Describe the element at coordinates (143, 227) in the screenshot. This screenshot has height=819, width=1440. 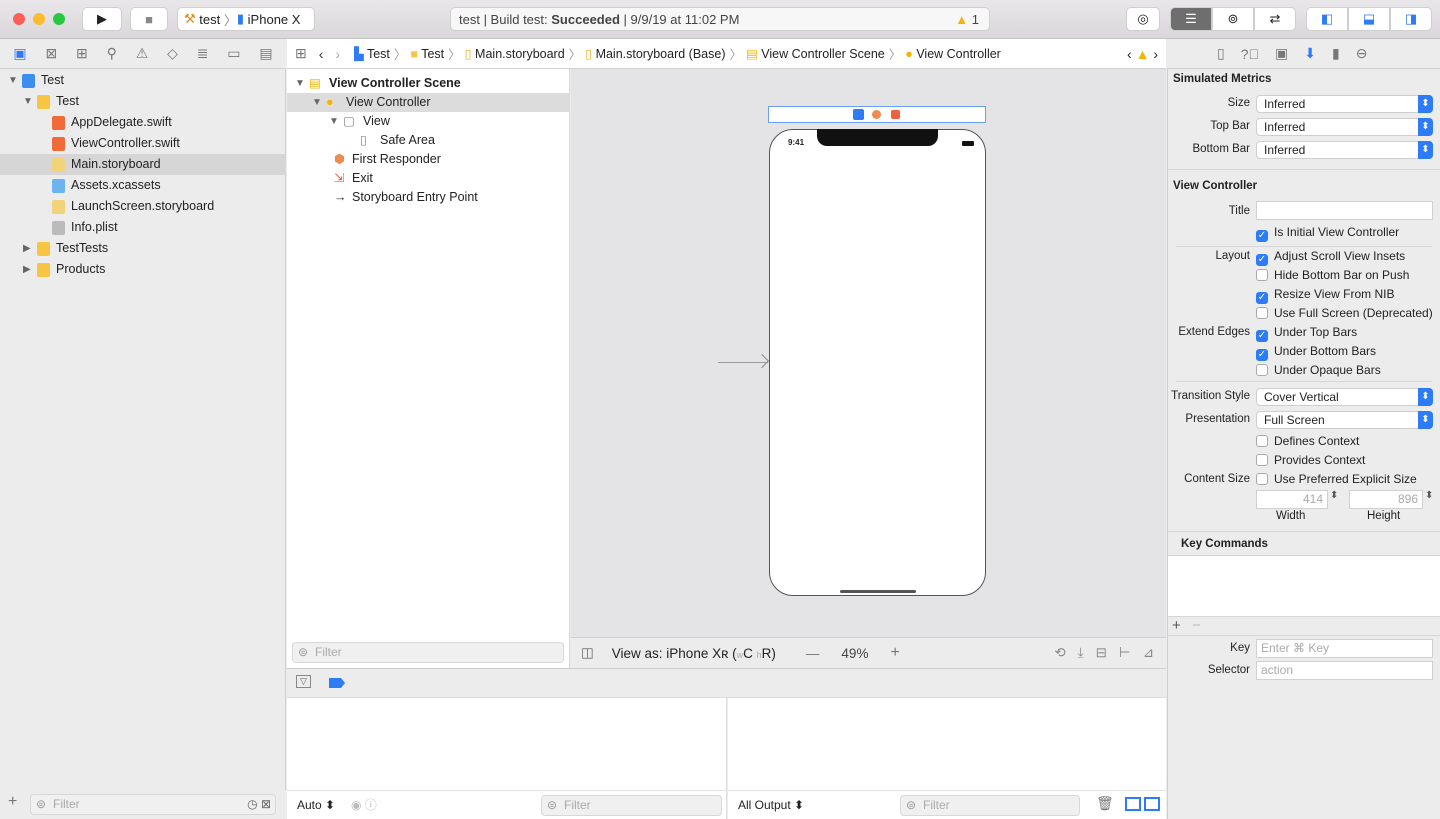
I see `navigator-item: Info.plist` at that location.